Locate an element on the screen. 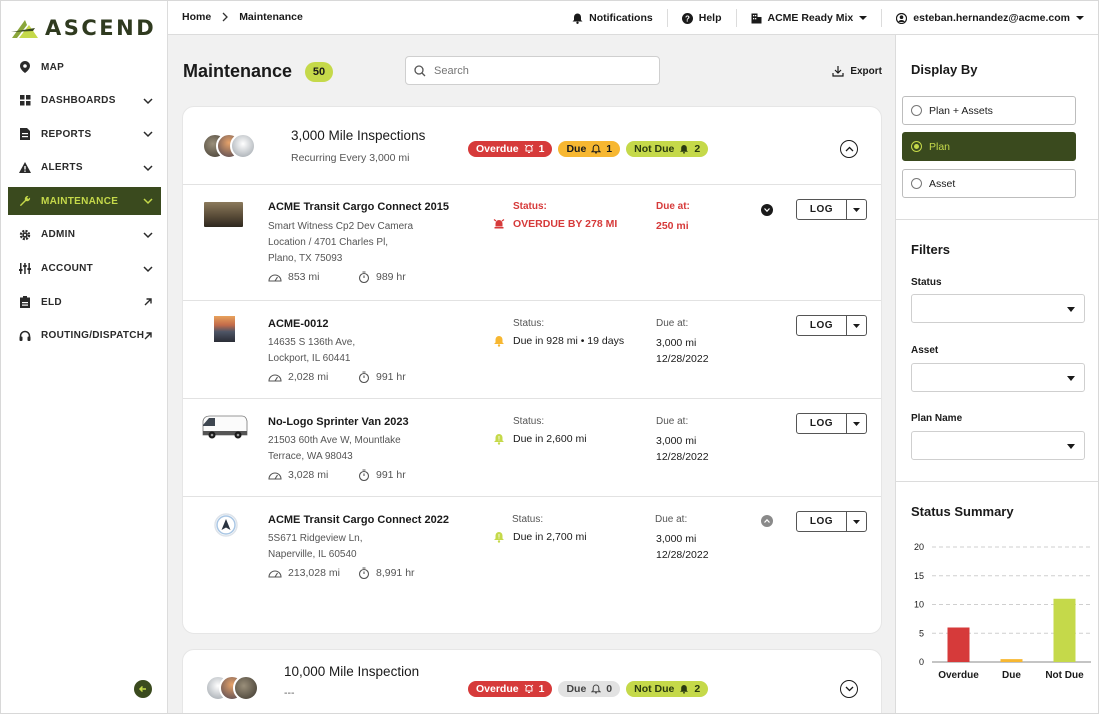 Image resolution: width=1099 pixels, height=714 pixels. sidebar-item-dashboards: DASHBOARDS is located at coordinates (84, 101).